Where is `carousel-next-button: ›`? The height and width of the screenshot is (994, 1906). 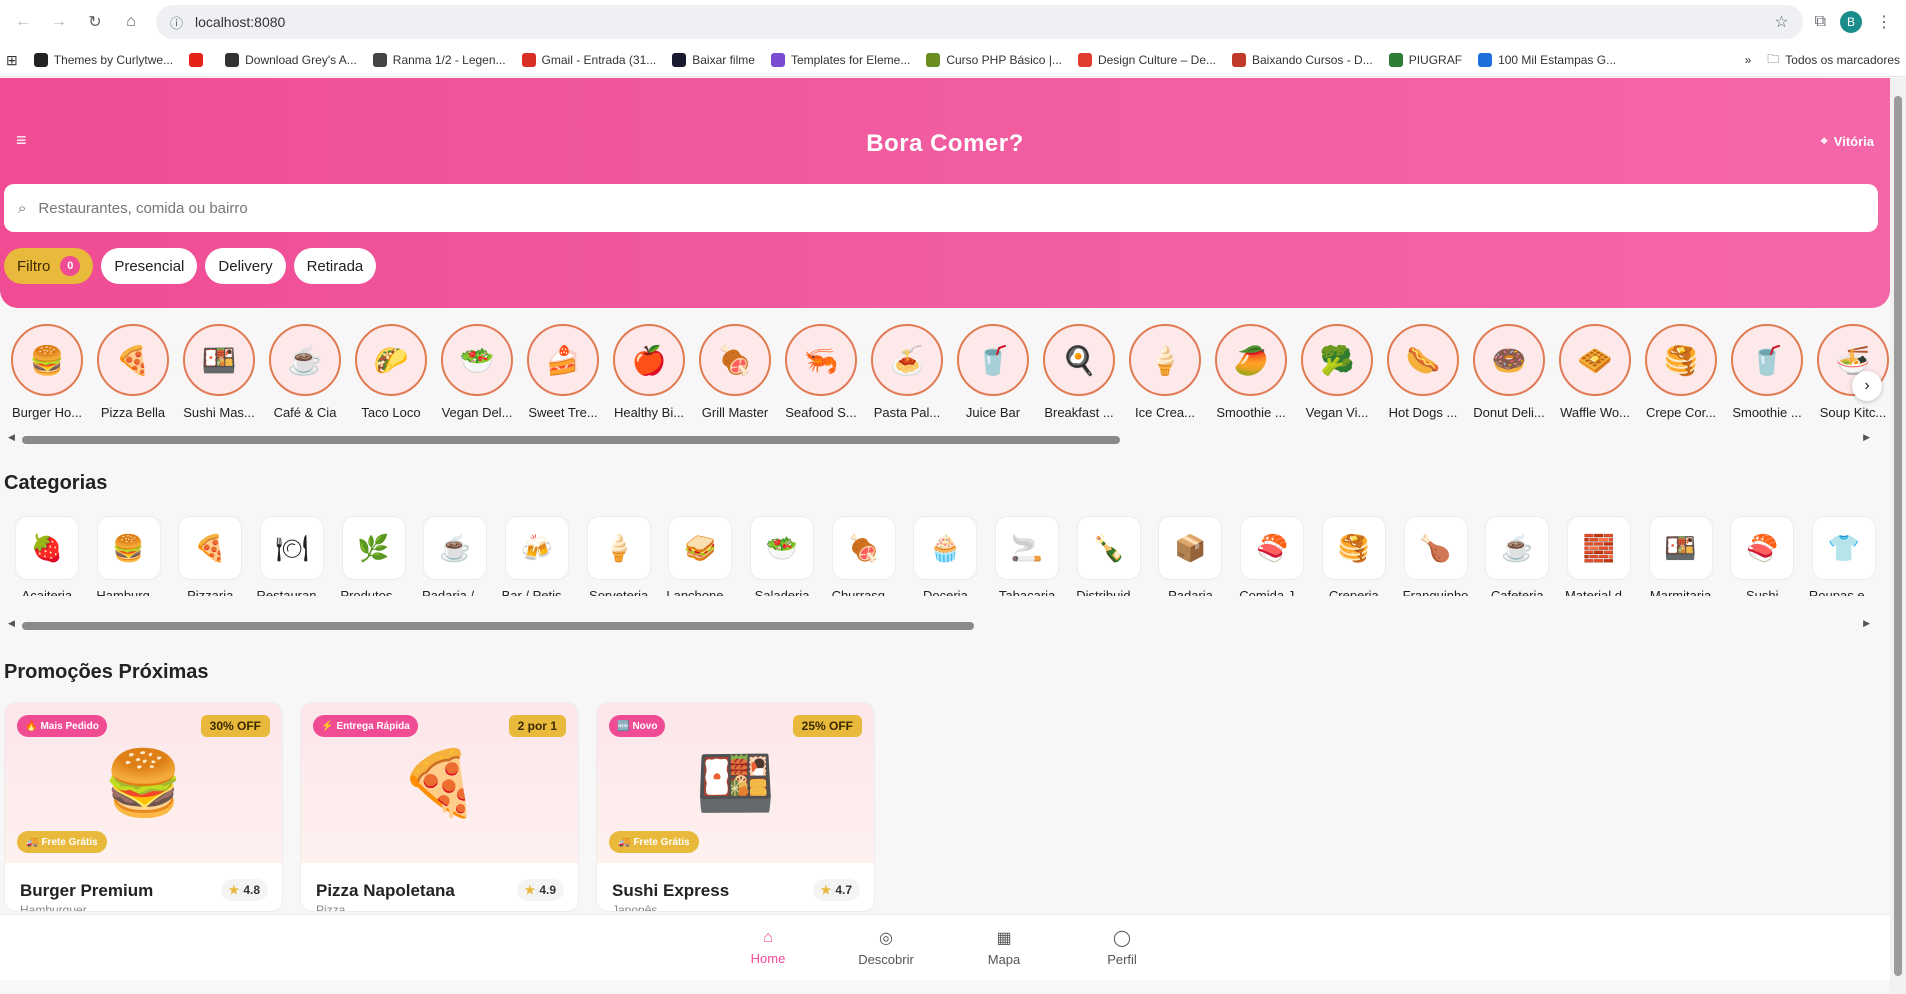
carousel-next-button: › is located at coordinates (1867, 386).